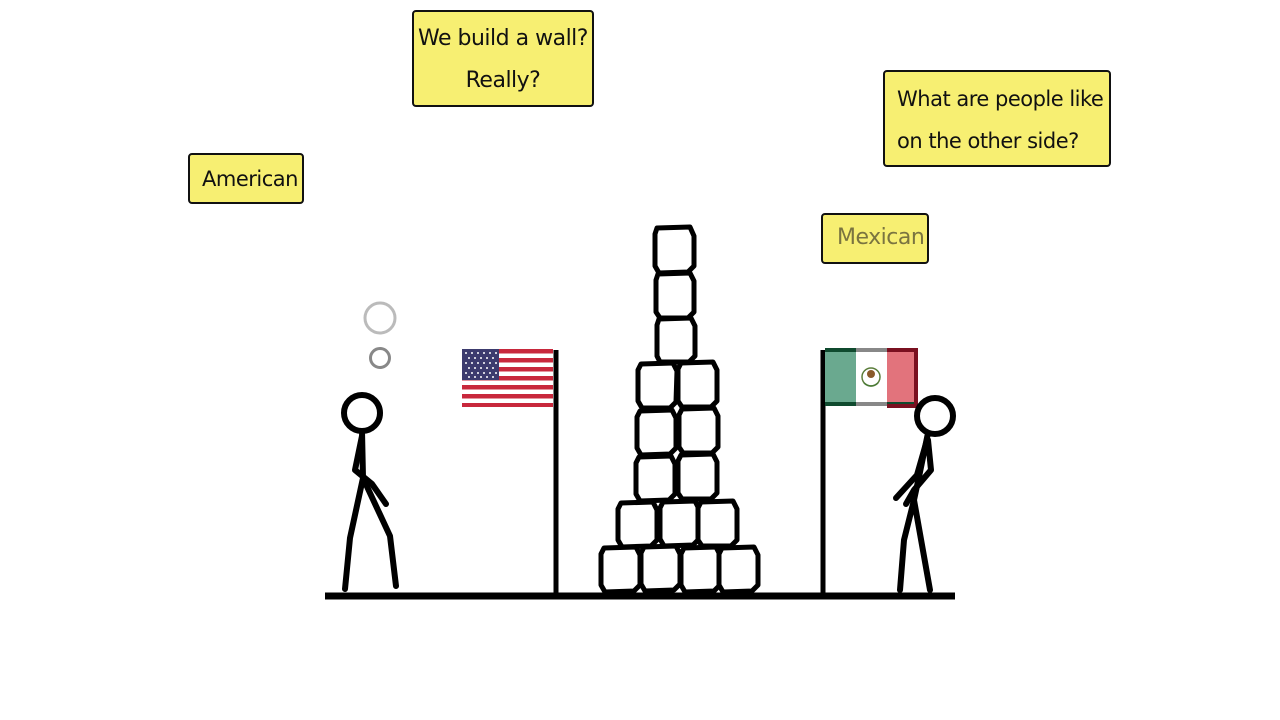  I want to click on mexico-flag, so click(871, 378).